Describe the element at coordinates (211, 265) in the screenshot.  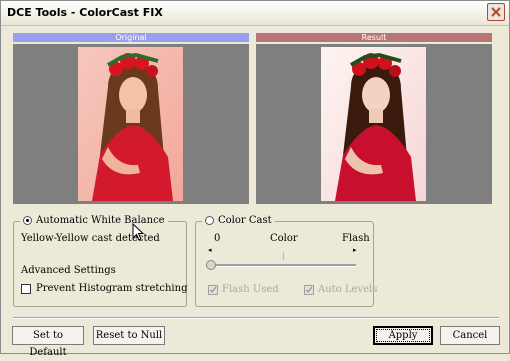
I see `color-cast-slider-thumb` at that location.